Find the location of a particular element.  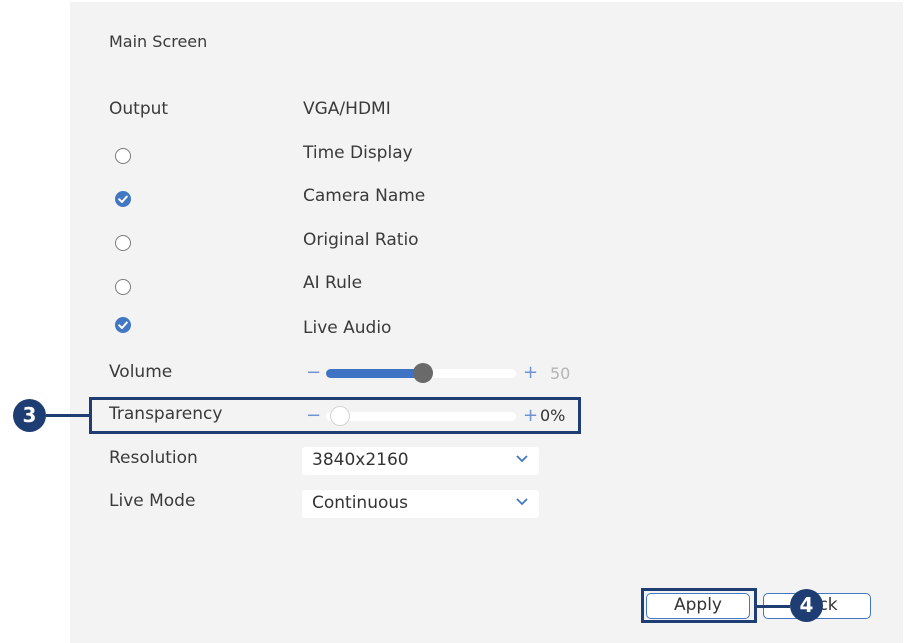

ai-rule-label: AI Rule is located at coordinates (333, 283).